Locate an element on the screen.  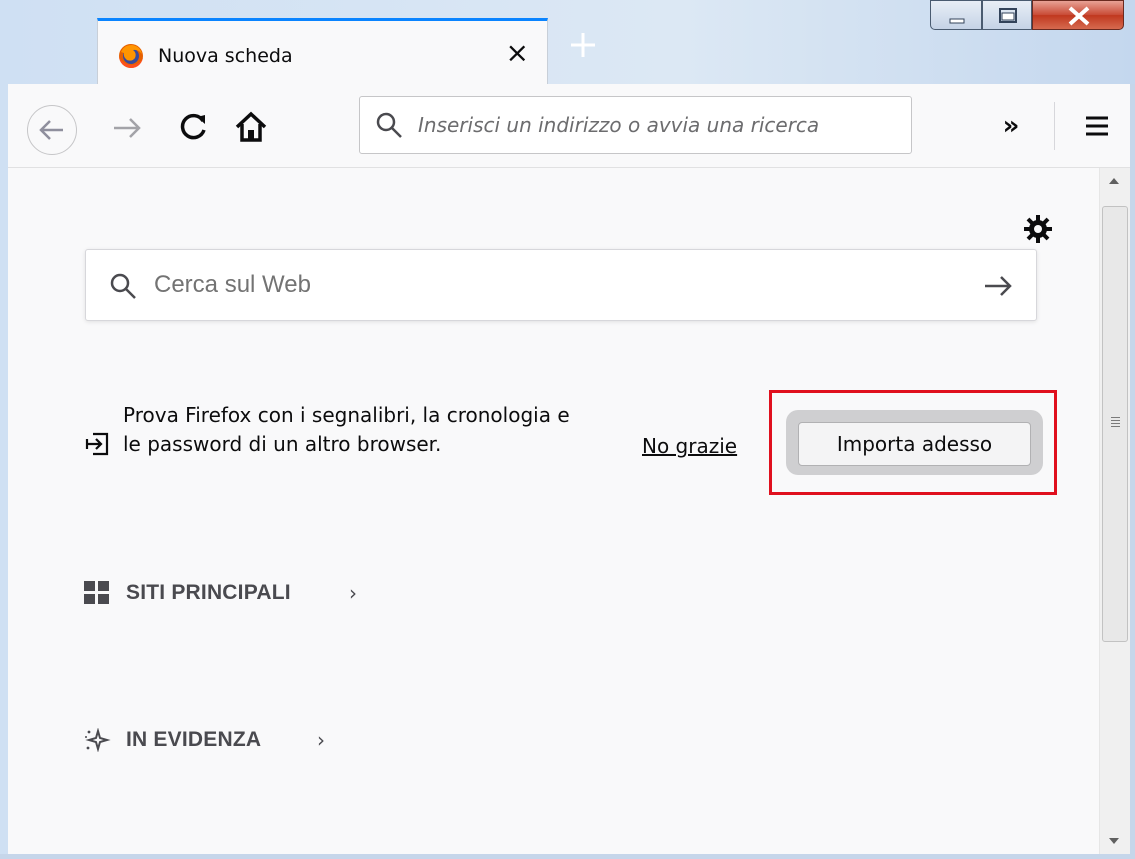
home-icon is located at coordinates (251, 127).